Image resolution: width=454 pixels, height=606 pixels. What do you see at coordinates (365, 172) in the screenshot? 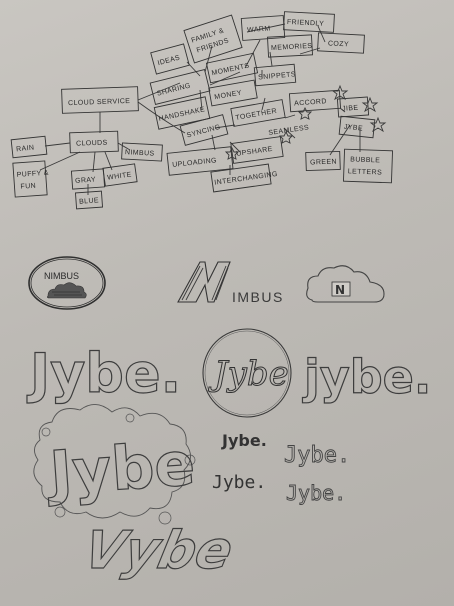
I see `node-bubble-letters: LETTERS` at bounding box center [365, 172].